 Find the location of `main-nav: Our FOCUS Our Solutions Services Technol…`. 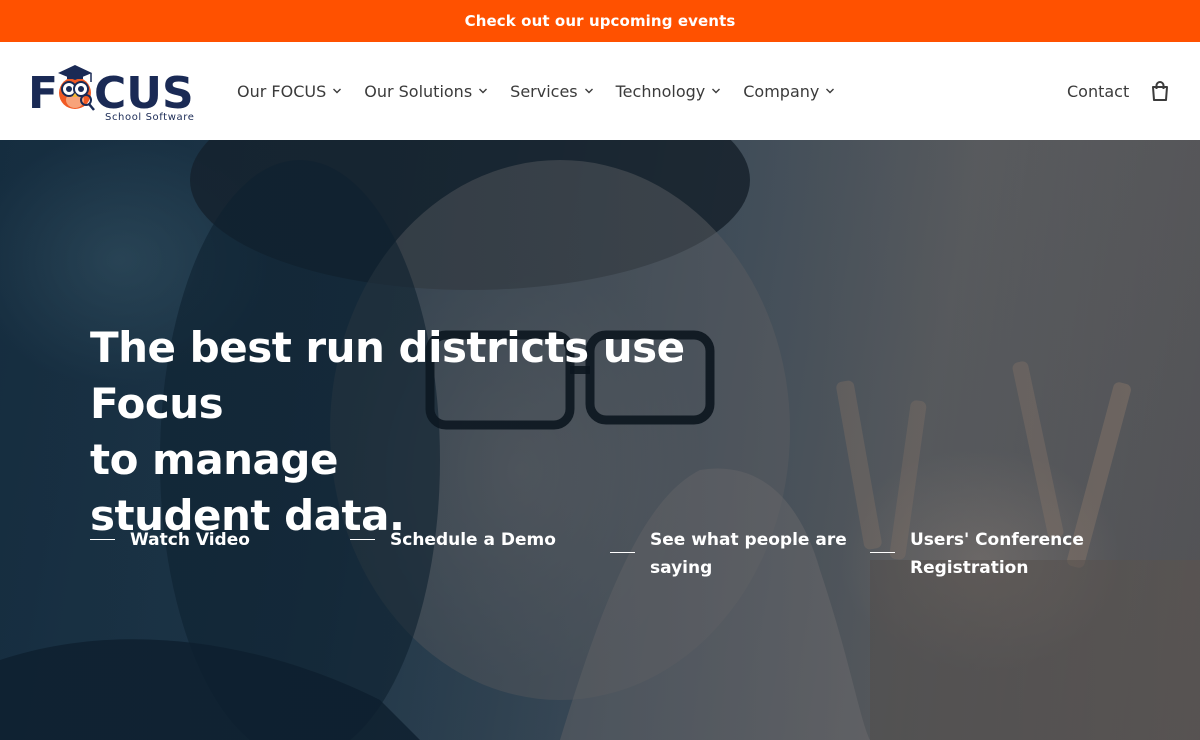

main-nav: Our FOCUS Our Solutions Services Technol… is located at coordinates (547, 91).